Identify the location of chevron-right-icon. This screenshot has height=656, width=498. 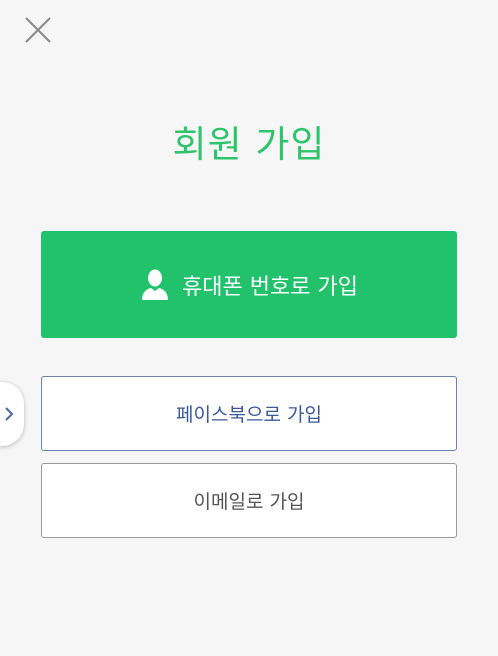
(9, 414).